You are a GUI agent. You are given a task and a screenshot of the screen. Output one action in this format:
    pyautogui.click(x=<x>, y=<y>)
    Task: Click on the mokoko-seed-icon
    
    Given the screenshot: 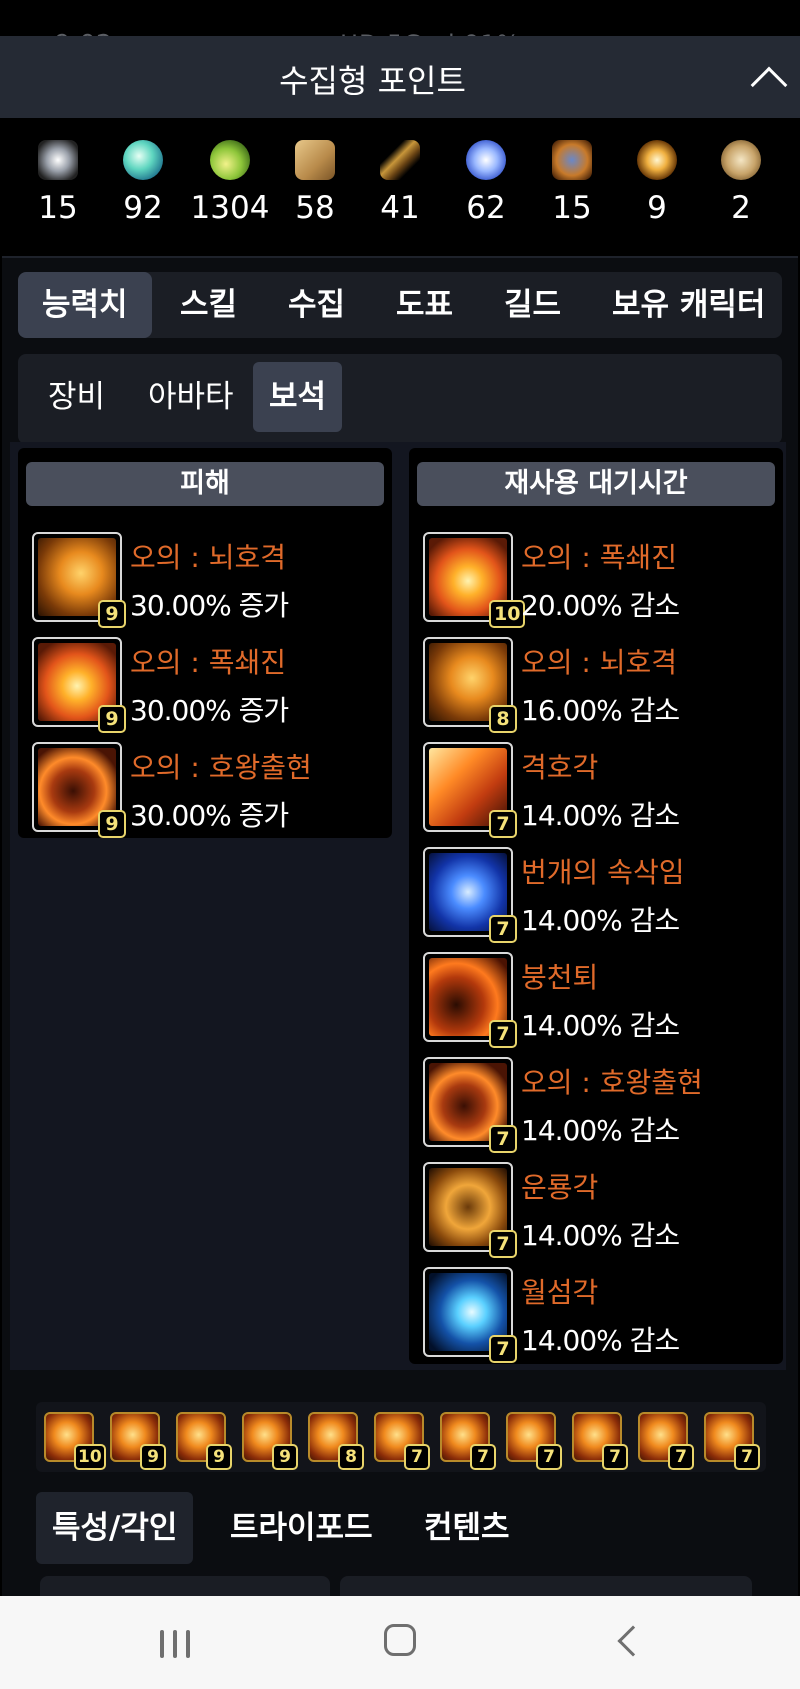 What is the action you would take?
    pyautogui.click(x=230, y=160)
    